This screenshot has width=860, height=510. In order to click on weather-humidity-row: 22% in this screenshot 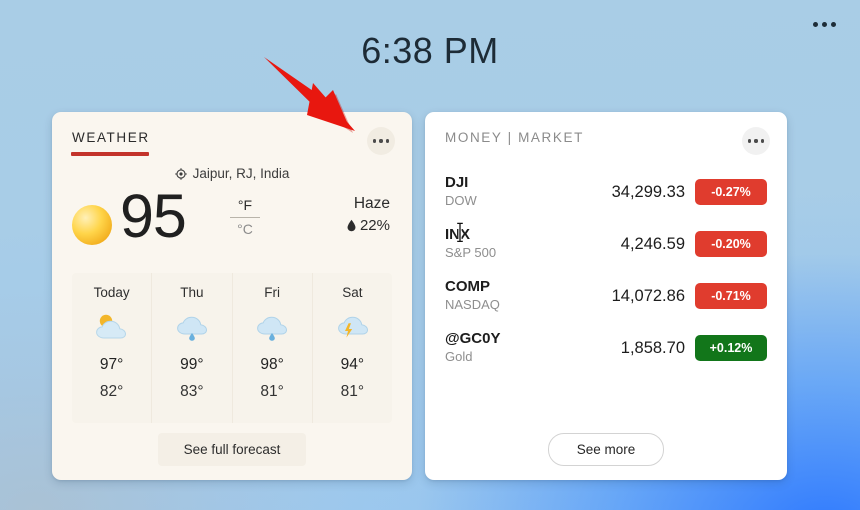, I will do `click(368, 225)`.